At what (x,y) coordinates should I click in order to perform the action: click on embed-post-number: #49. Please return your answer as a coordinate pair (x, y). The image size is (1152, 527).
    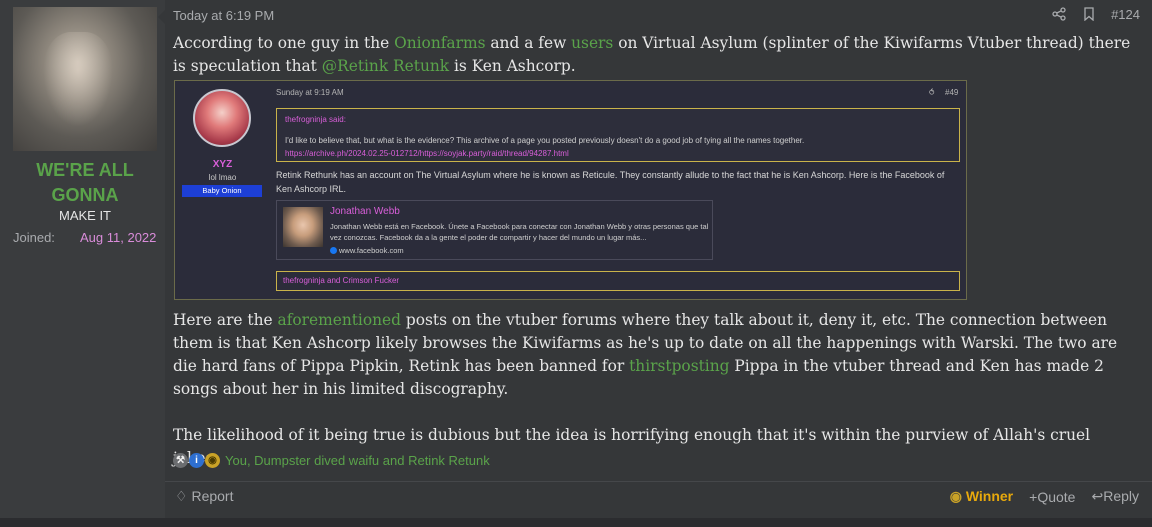
    Looking at the image, I should click on (952, 92).